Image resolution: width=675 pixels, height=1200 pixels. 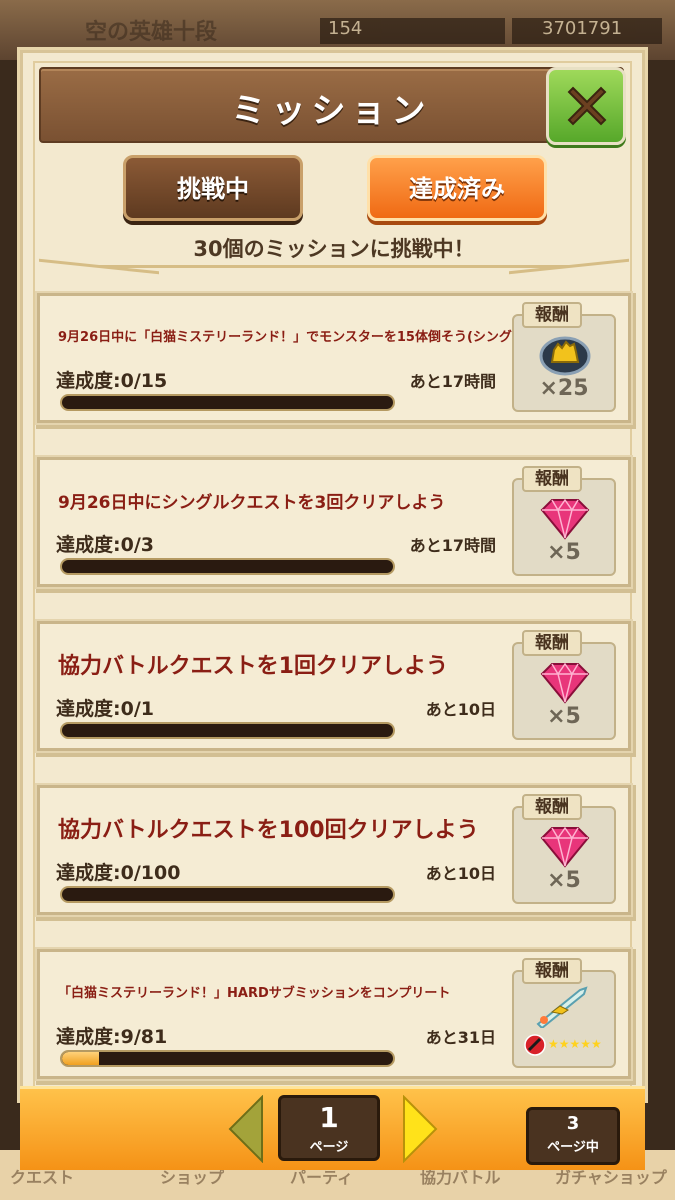 I want to click on time-remaining: あと31日, so click(x=460, y=1037).